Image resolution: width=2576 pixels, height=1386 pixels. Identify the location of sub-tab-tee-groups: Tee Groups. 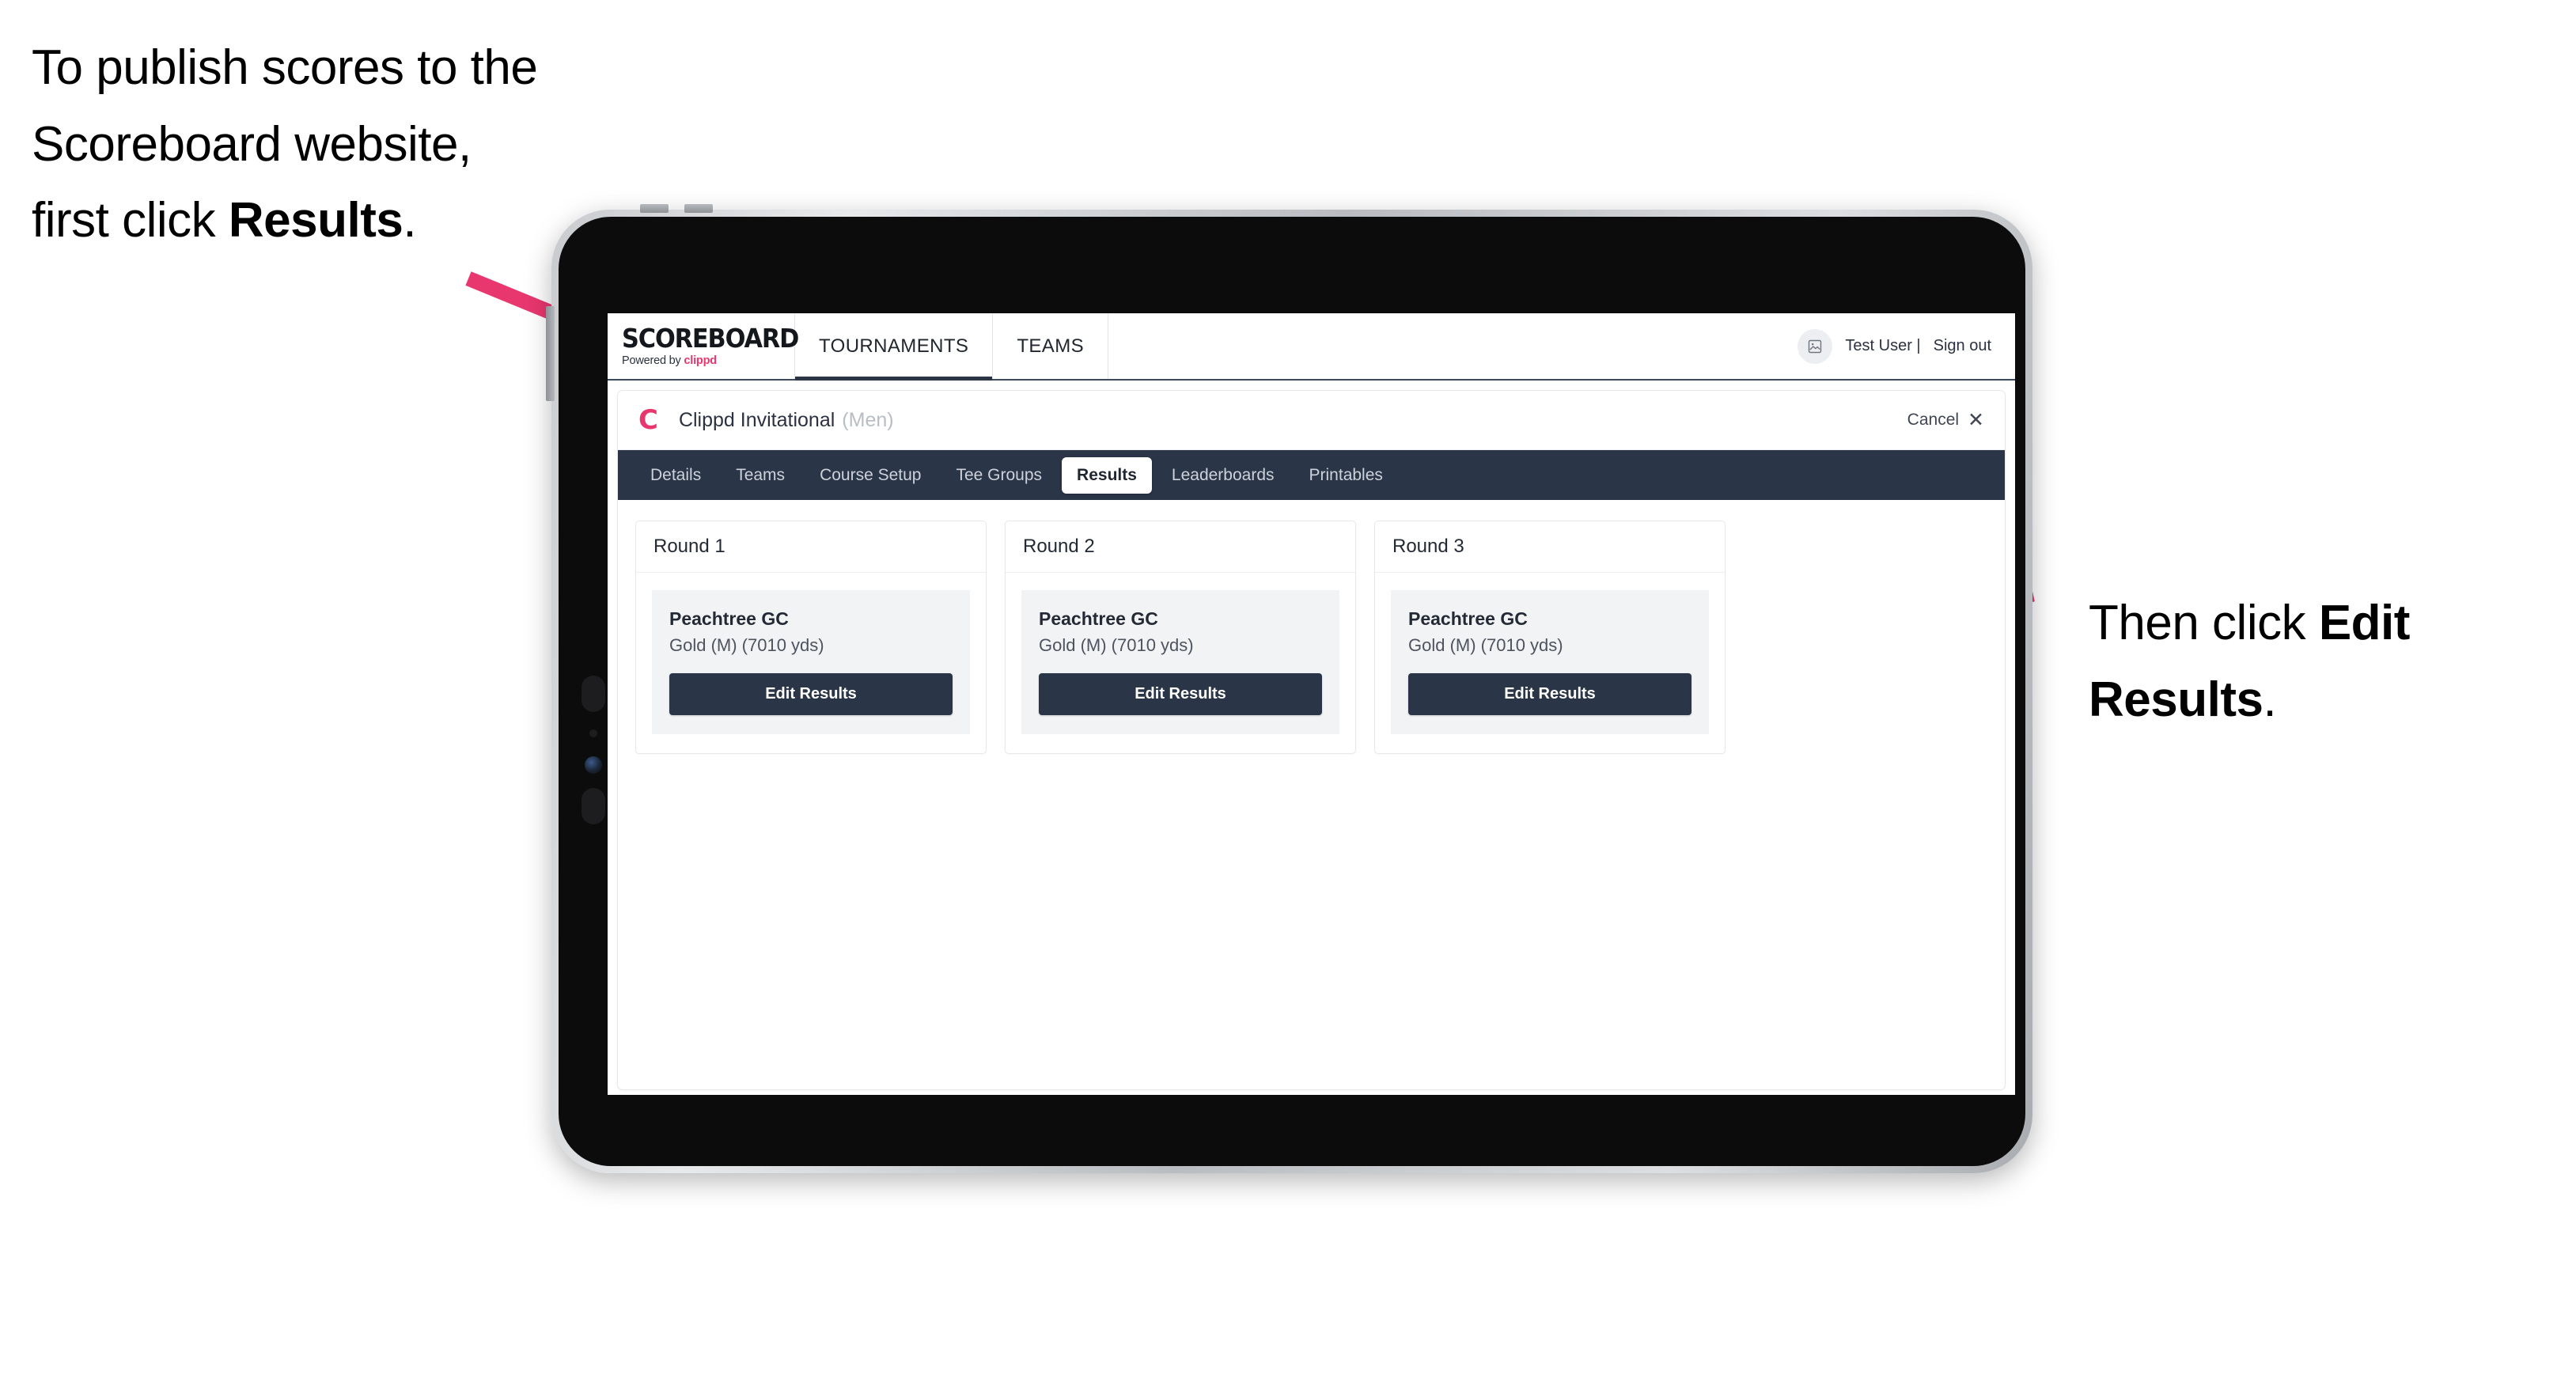
(999, 476).